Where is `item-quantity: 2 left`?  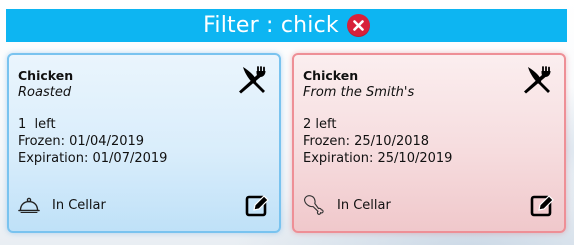
item-quantity: 2 left is located at coordinates (320, 124).